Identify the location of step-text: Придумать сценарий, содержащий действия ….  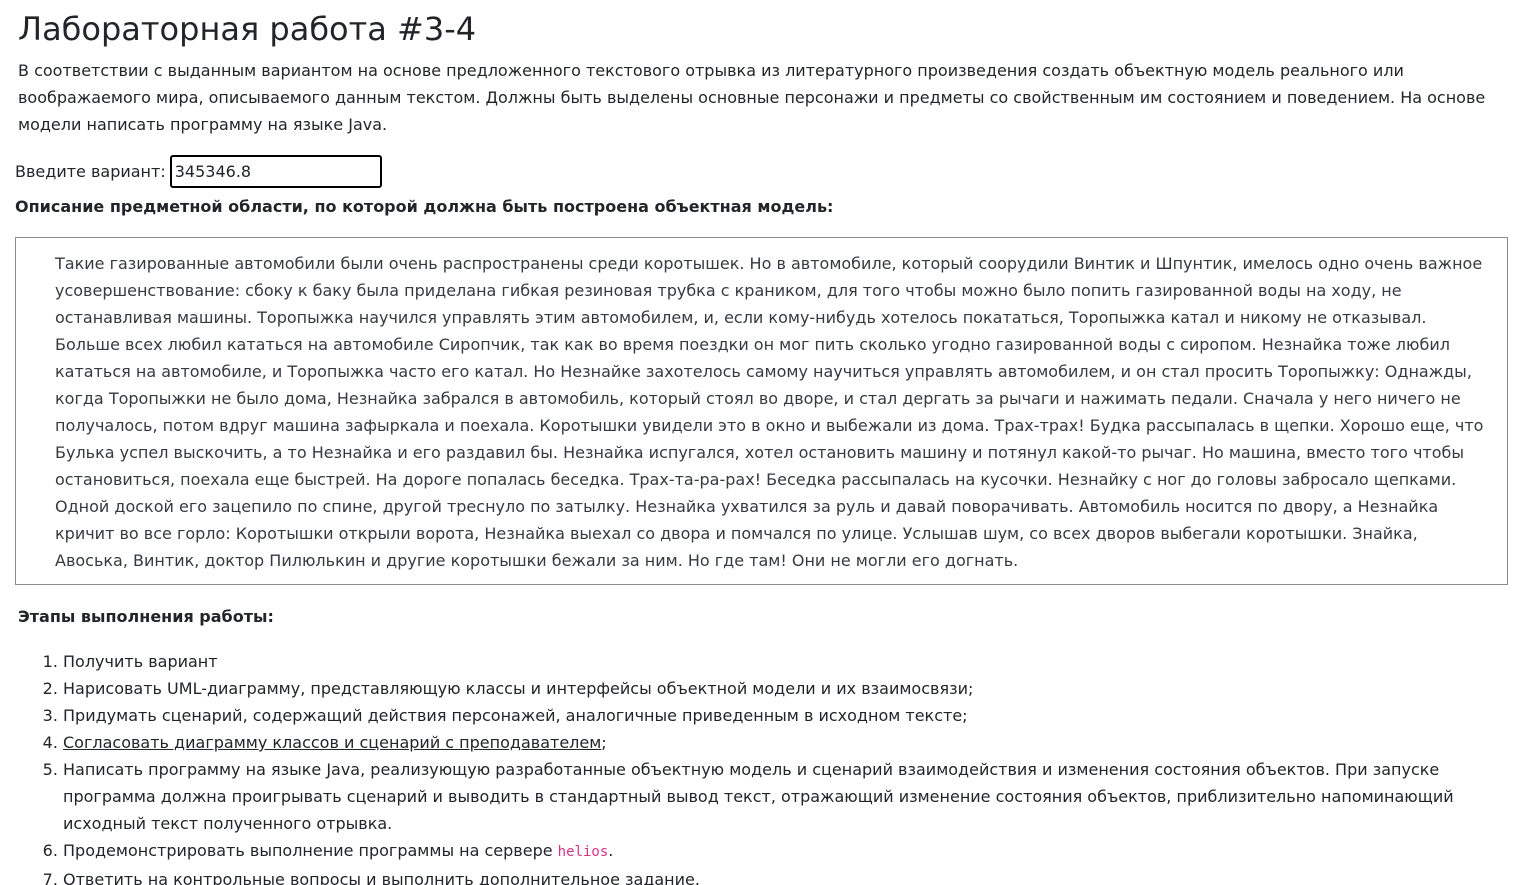
(515, 715).